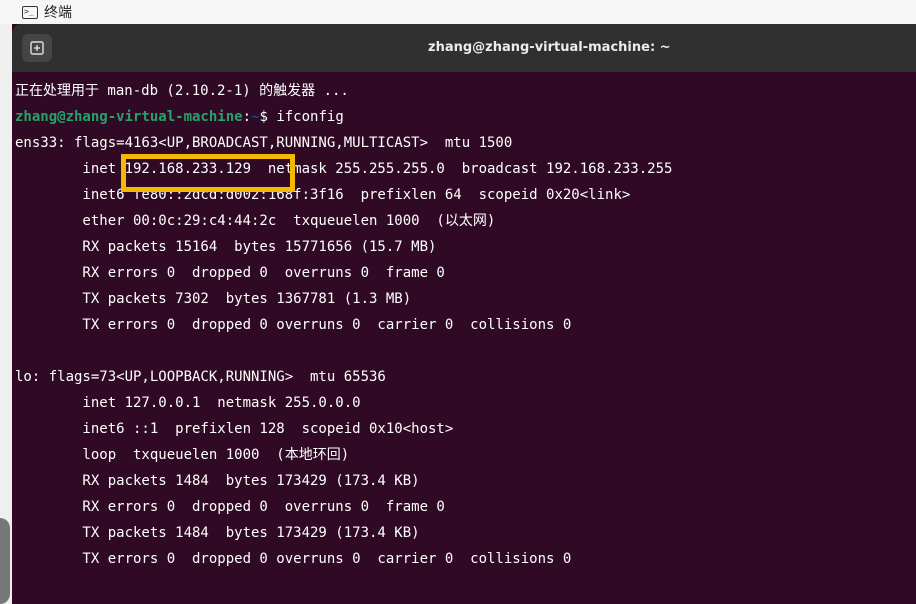 Image resolution: width=916 pixels, height=604 pixels. Describe the element at coordinates (30, 12) in the screenshot. I see `terminal-icon: >_` at that location.